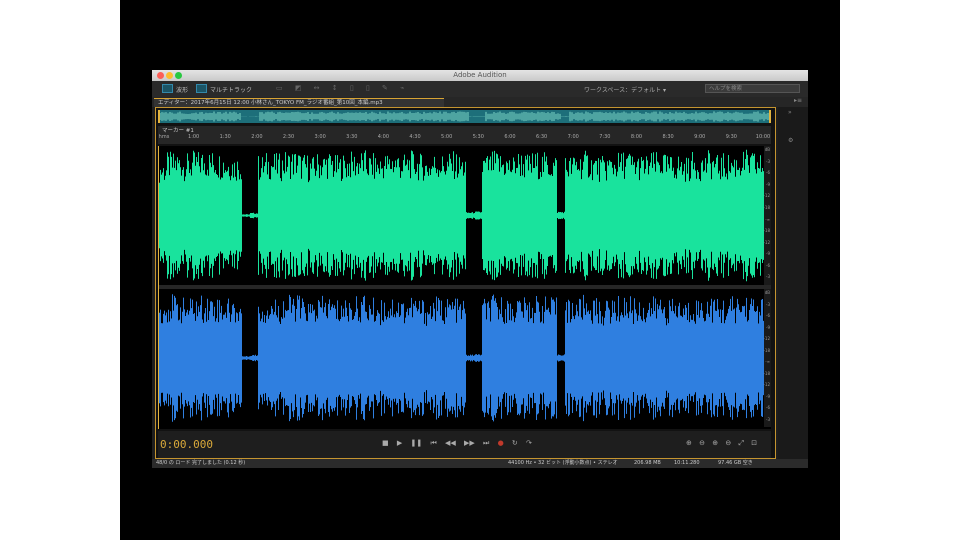 This screenshot has width=960, height=540. I want to click on ruler-tick-label: hms, so click(164, 137).